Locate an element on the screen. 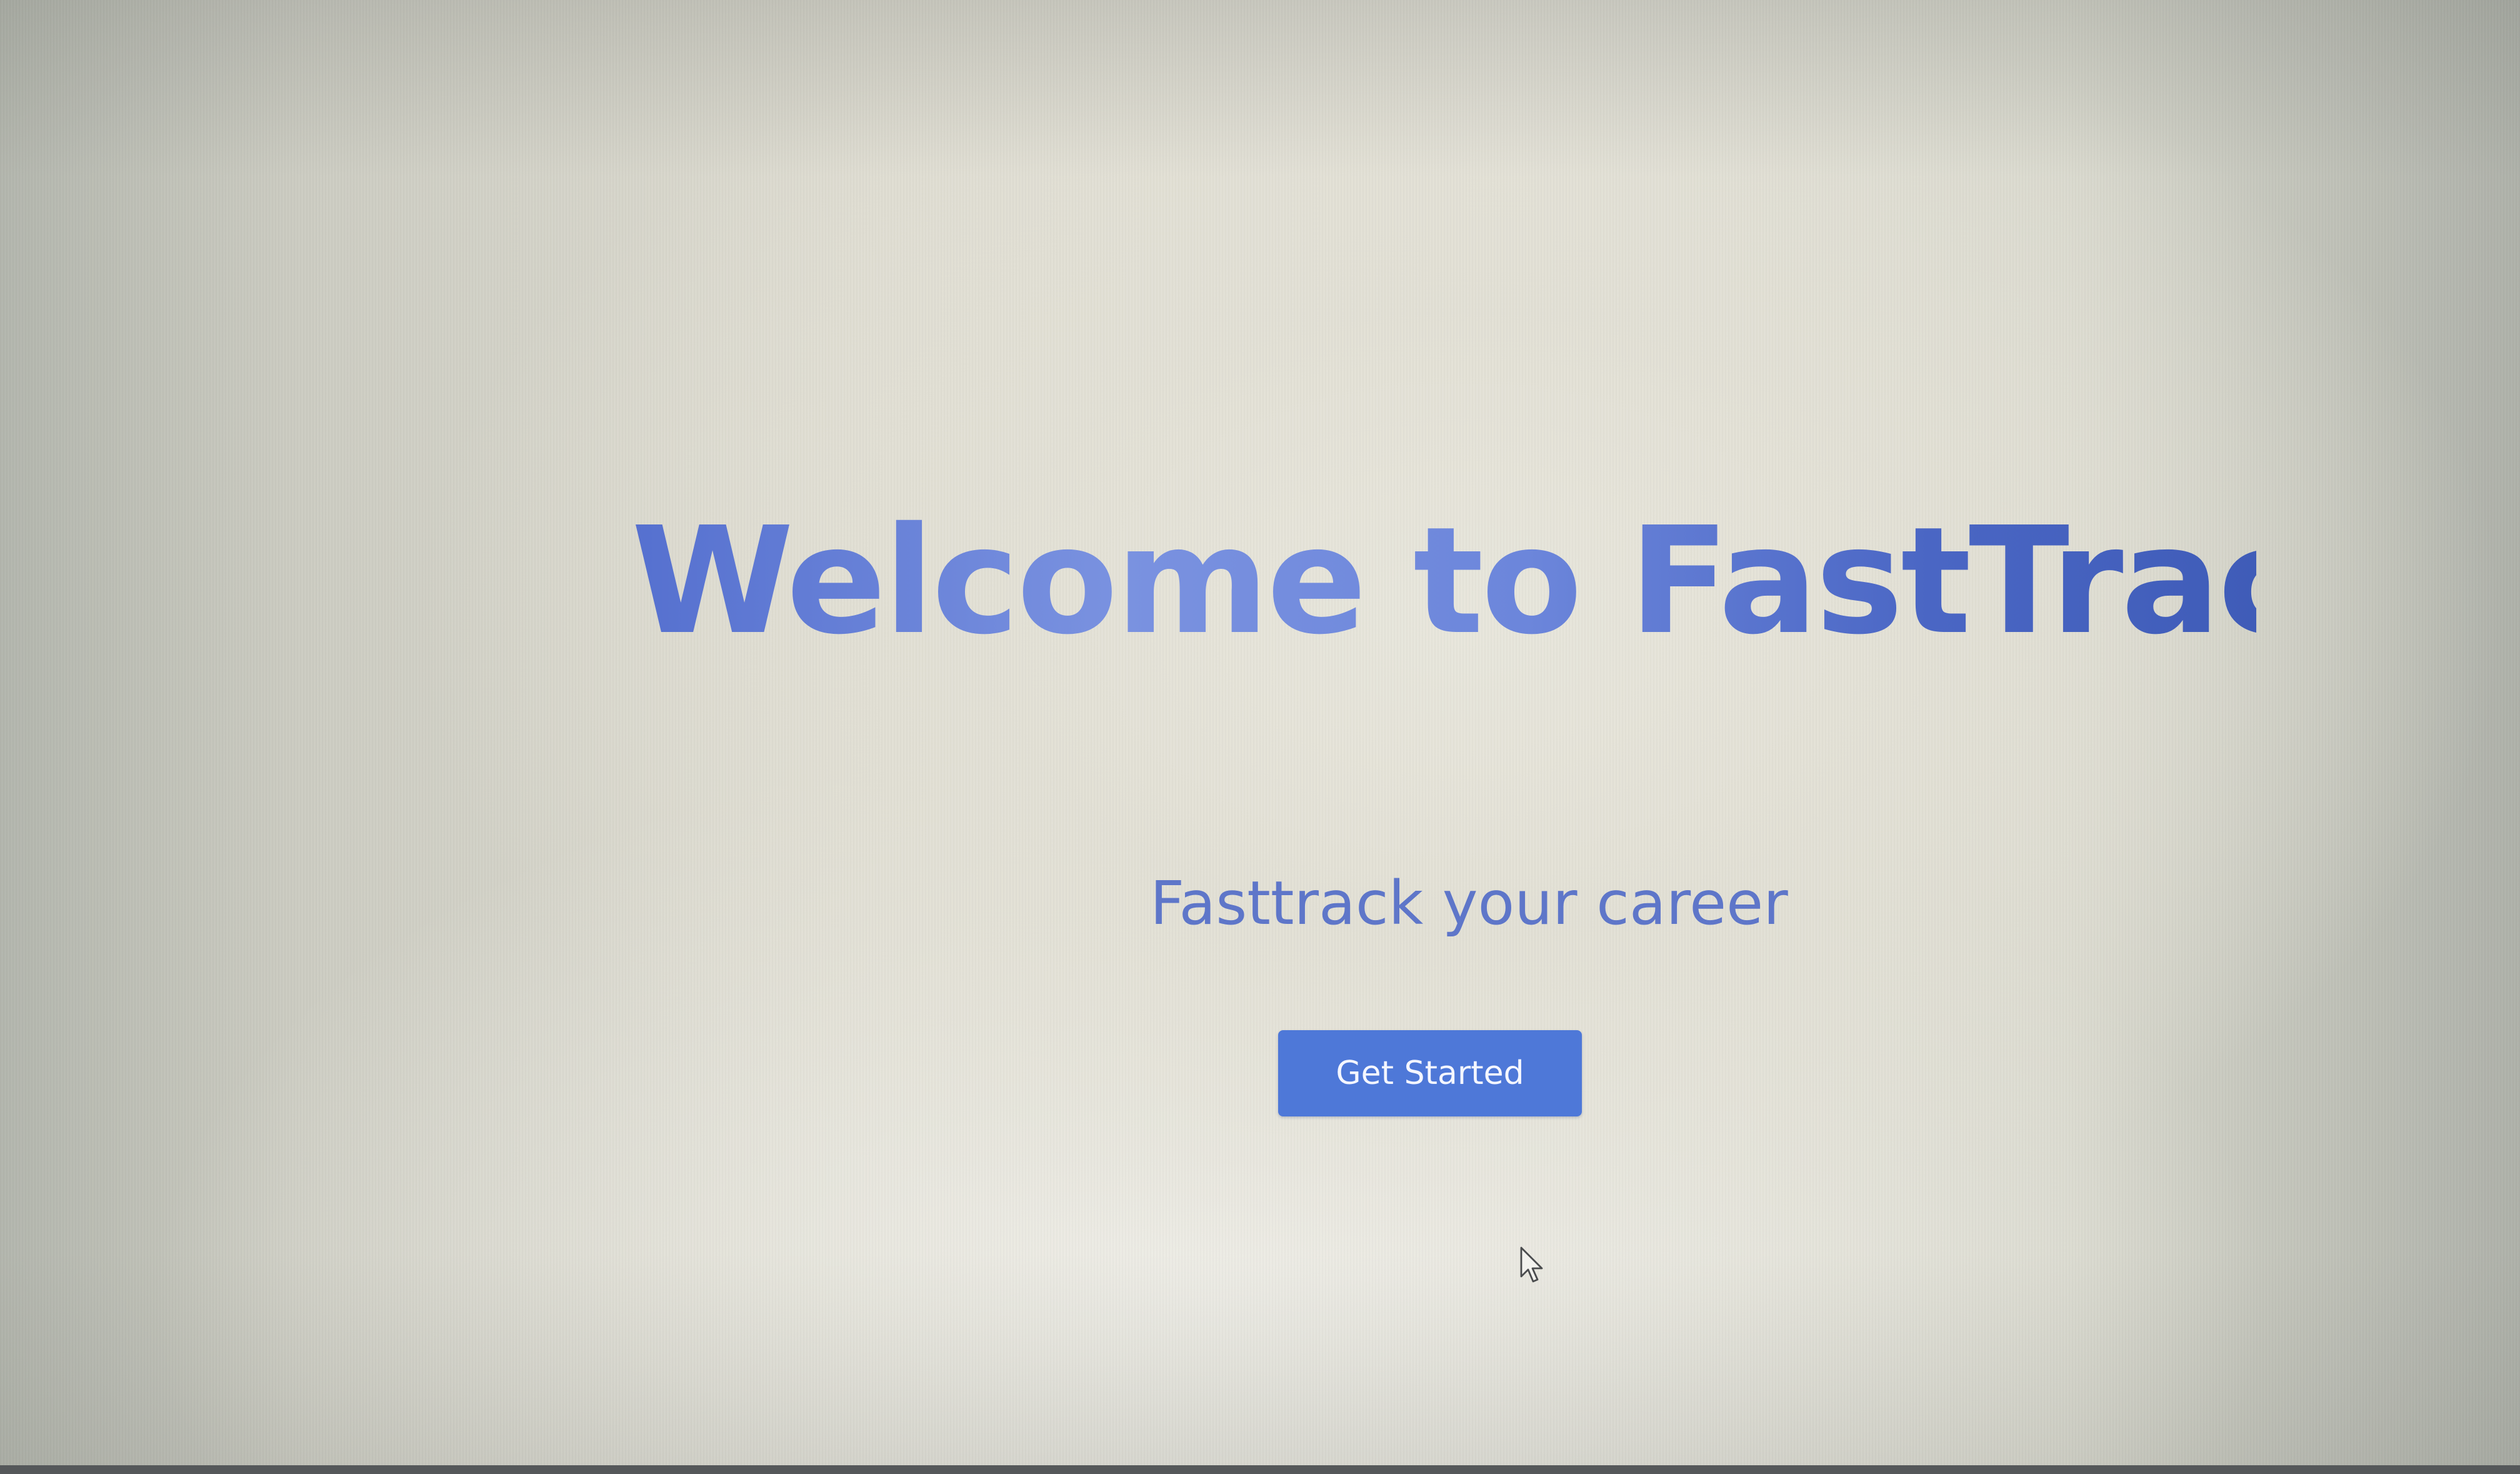 The image size is (2520, 1474). page-title: Welcome to FastTrack is located at coordinates (1516, 581).